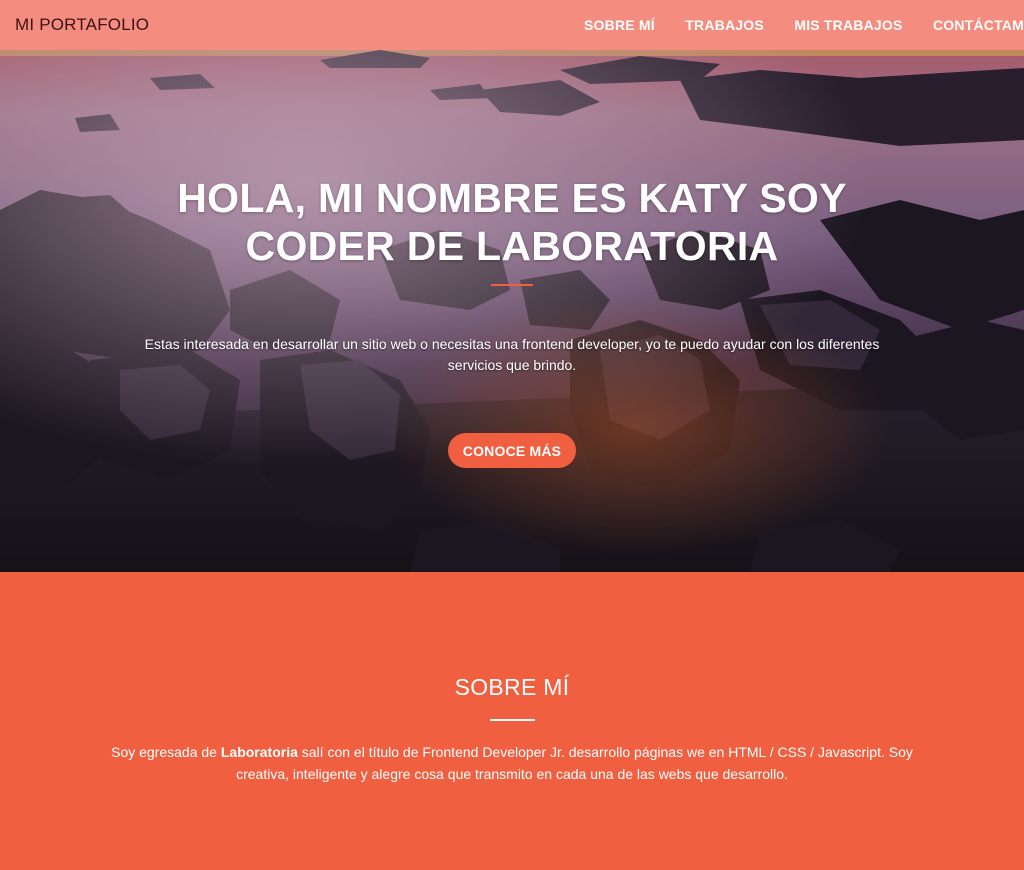 The height and width of the screenshot is (870, 1024). I want to click on nav-link-trabajos: TRABAJOS, so click(724, 25).